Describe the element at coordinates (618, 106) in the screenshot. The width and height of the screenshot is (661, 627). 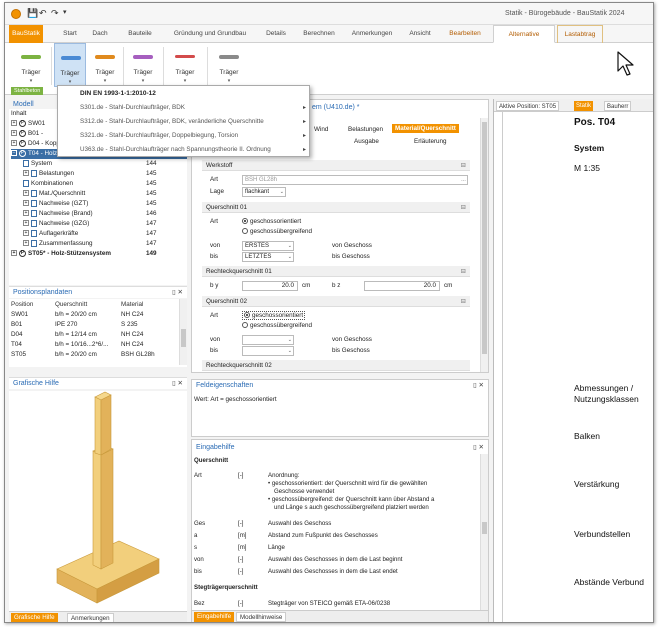
I see `tab-bauherr: Bauherr` at that location.